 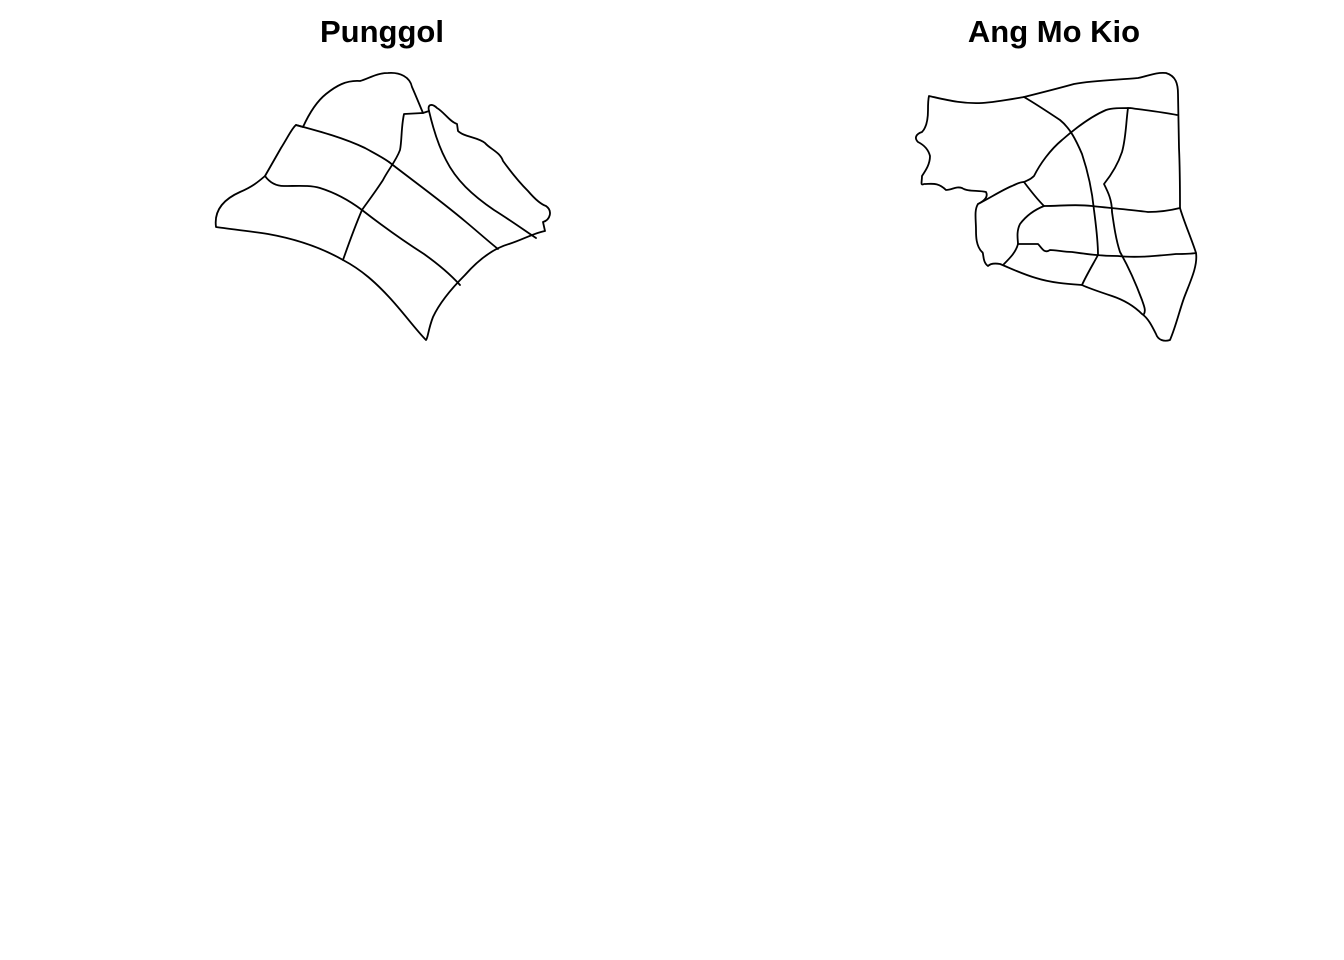 I want to click on ang-mo-kio-outline, so click(x=1056, y=206).